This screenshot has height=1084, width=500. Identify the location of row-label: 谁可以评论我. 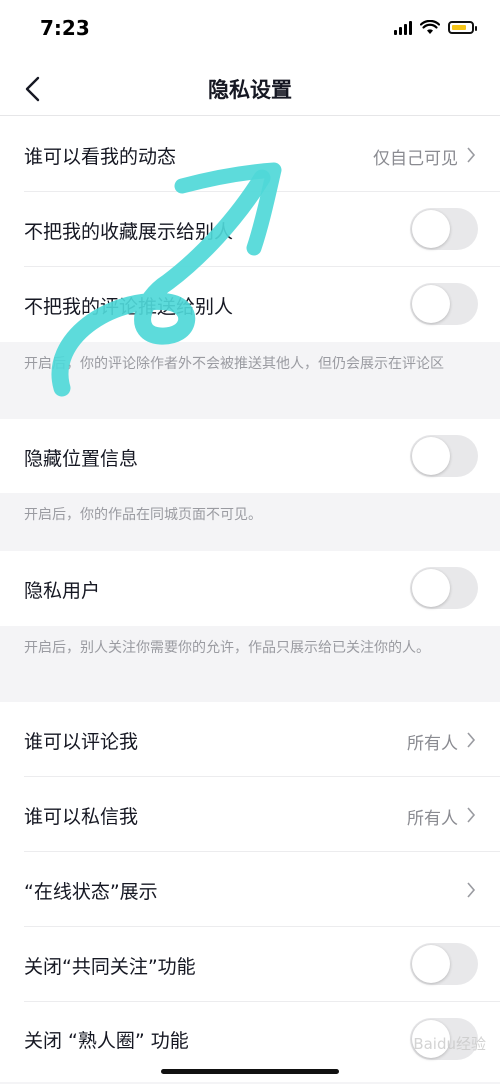
(81, 742).